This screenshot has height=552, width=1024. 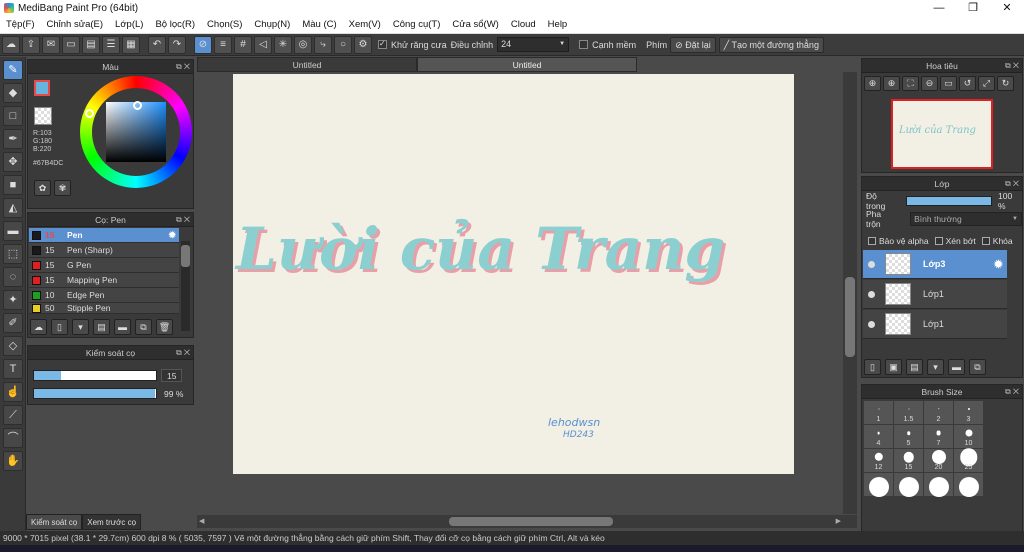 What do you see at coordinates (185, 286) in the screenshot?
I see `brush-list-scrollbar` at bounding box center [185, 286].